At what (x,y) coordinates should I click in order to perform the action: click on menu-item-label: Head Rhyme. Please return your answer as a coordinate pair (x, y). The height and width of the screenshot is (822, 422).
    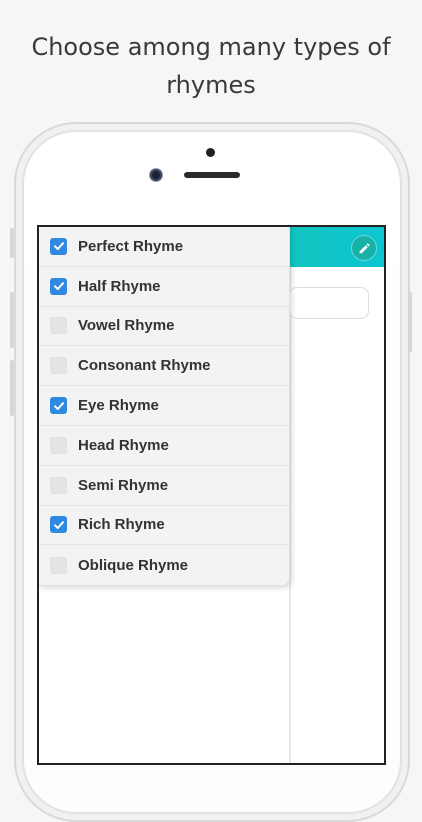
    Looking at the image, I should click on (123, 445).